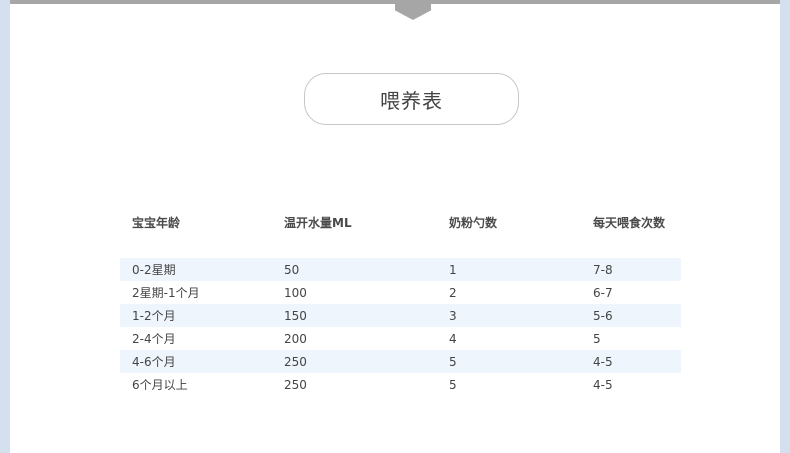  Describe the element at coordinates (603, 292) in the screenshot. I see `cell-feeds: 6-7` at that location.